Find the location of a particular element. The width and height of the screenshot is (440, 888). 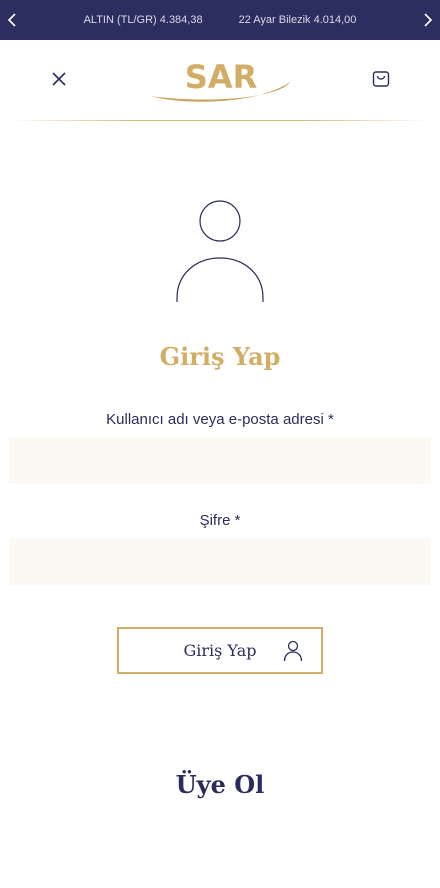

login-button-label: Giriş Yap is located at coordinates (220, 650).